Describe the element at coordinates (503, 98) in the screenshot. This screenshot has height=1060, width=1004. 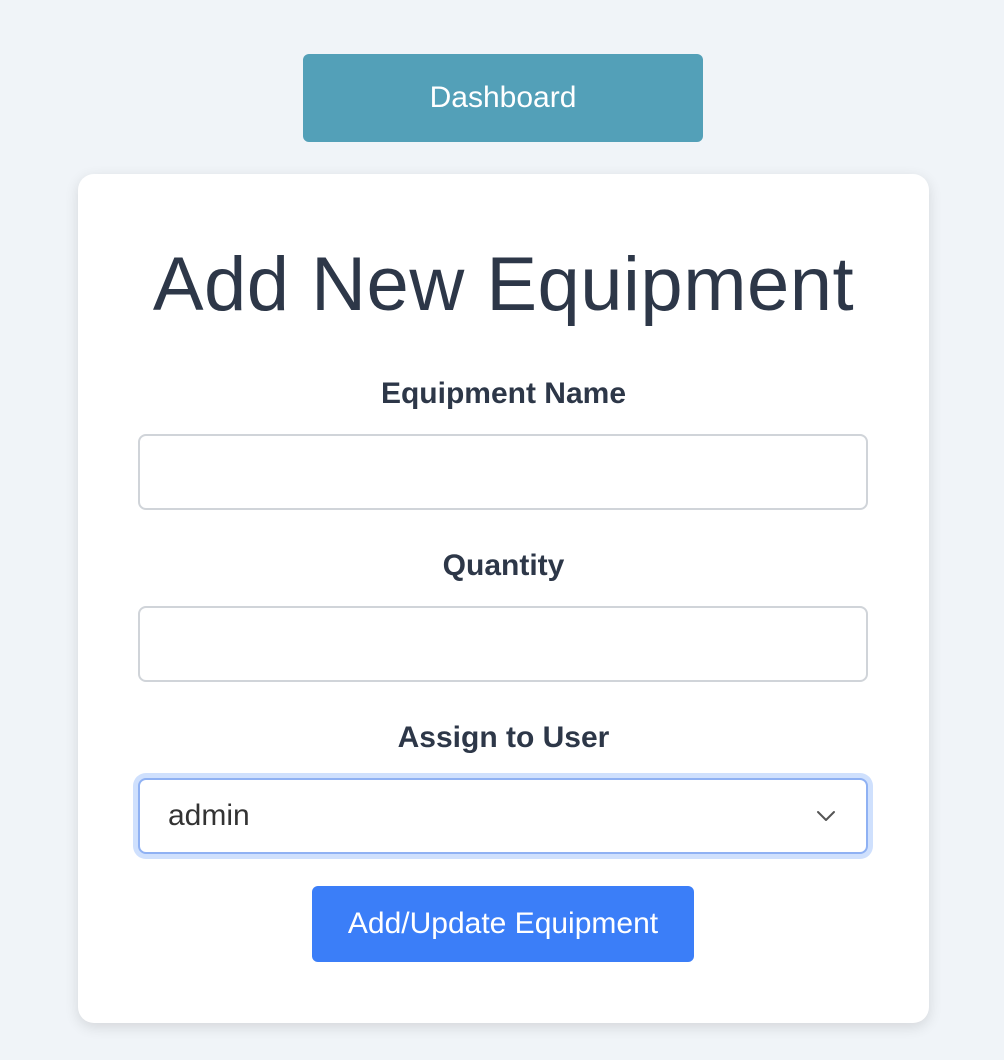
I see `dashboard-button: Dashboard` at that location.